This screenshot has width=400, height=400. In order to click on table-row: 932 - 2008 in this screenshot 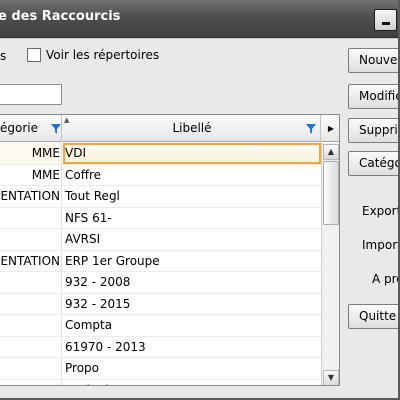, I will do `click(160, 283)`.